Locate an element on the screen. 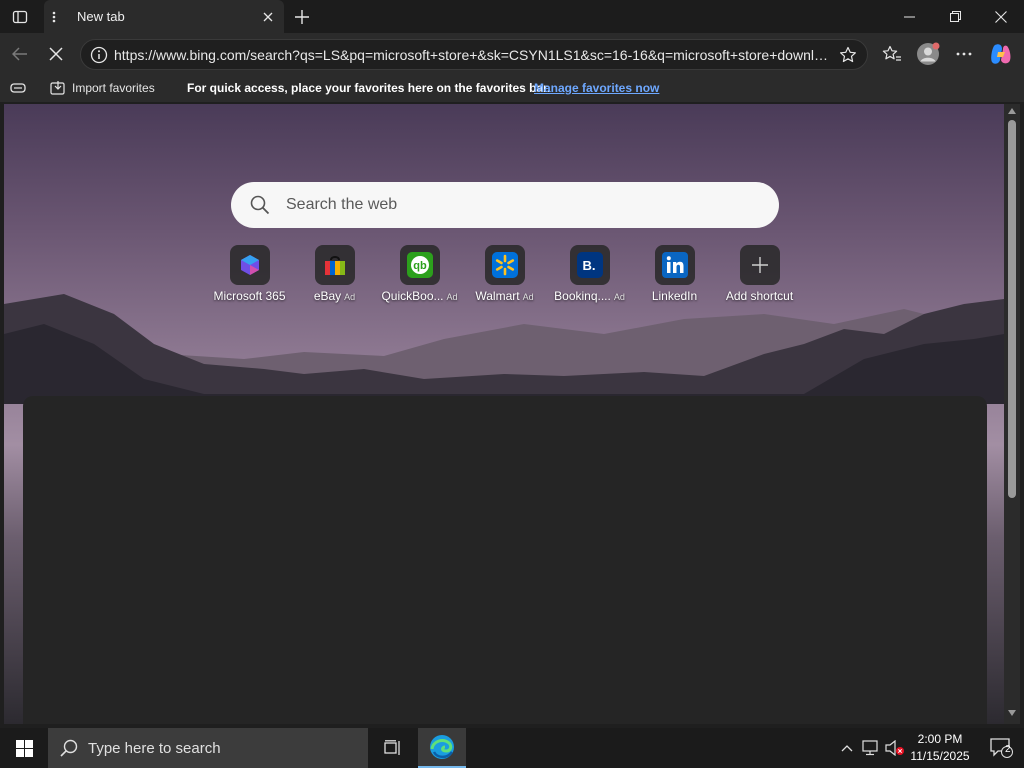 This screenshot has height=768, width=1024. shortcut-booking: B. Bookinq.... Ad is located at coordinates (589, 274).